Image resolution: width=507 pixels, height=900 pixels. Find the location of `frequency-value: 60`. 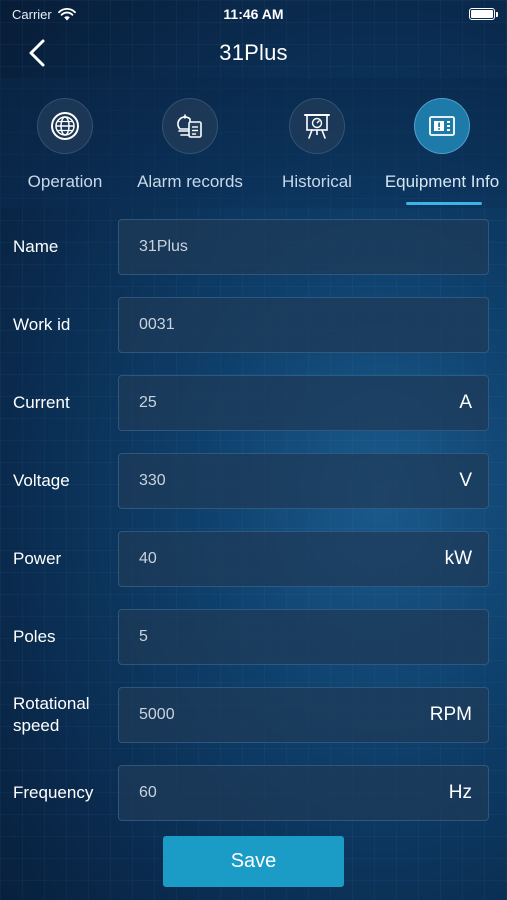

frequency-value: 60 is located at coordinates (148, 792).